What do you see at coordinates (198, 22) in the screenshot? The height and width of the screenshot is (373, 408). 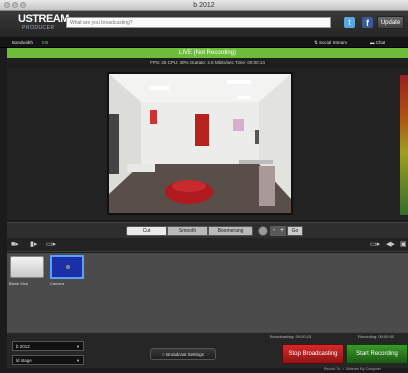 I see `broadcast-title-input: What are you broadcasting?` at bounding box center [198, 22].